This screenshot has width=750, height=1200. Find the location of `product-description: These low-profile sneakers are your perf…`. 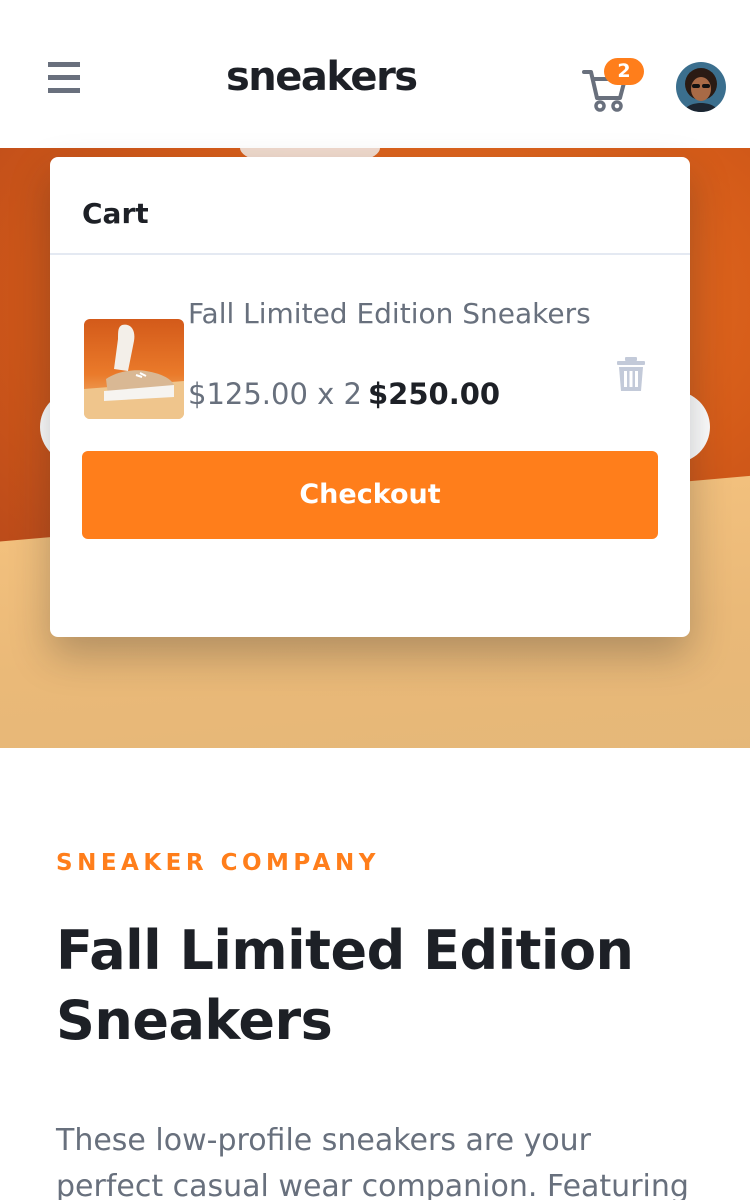

product-description: These low-profile sneakers are your perf… is located at coordinates (372, 1161).